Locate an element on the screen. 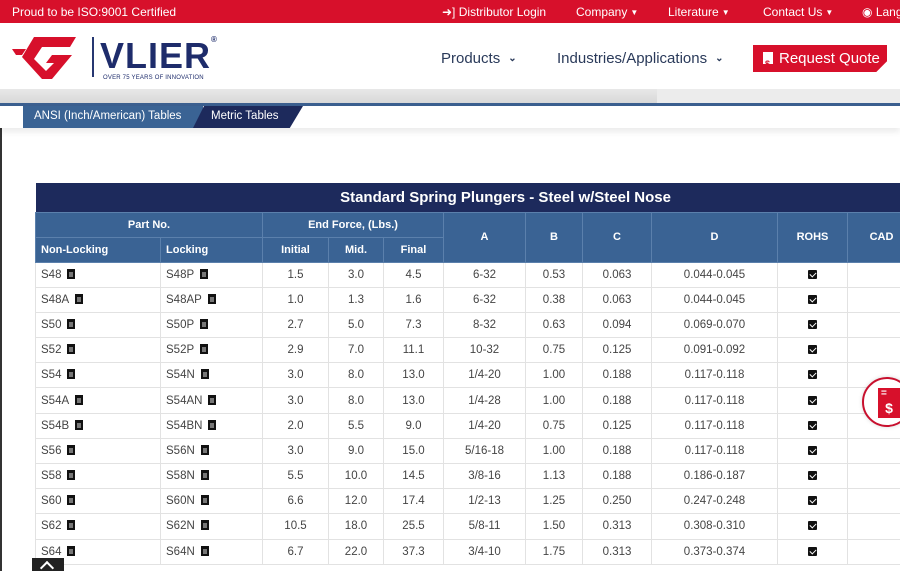  part-number: S64 is located at coordinates (51, 552).